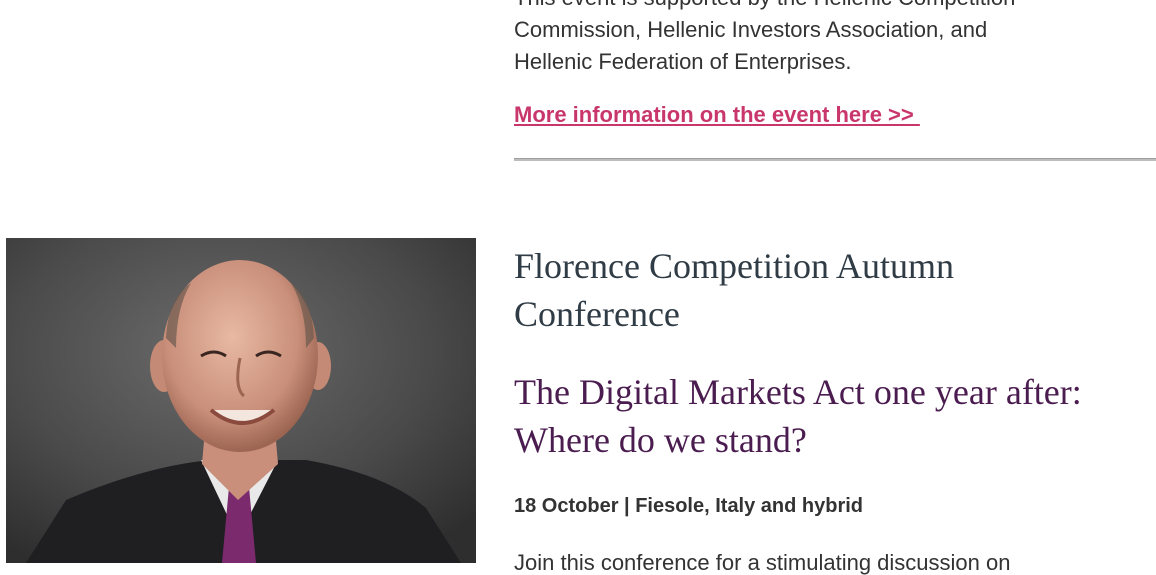  Describe the element at coordinates (689, 506) in the screenshot. I see `event-date-location: 18 October | Fiesole, Italy and hybrid` at that location.